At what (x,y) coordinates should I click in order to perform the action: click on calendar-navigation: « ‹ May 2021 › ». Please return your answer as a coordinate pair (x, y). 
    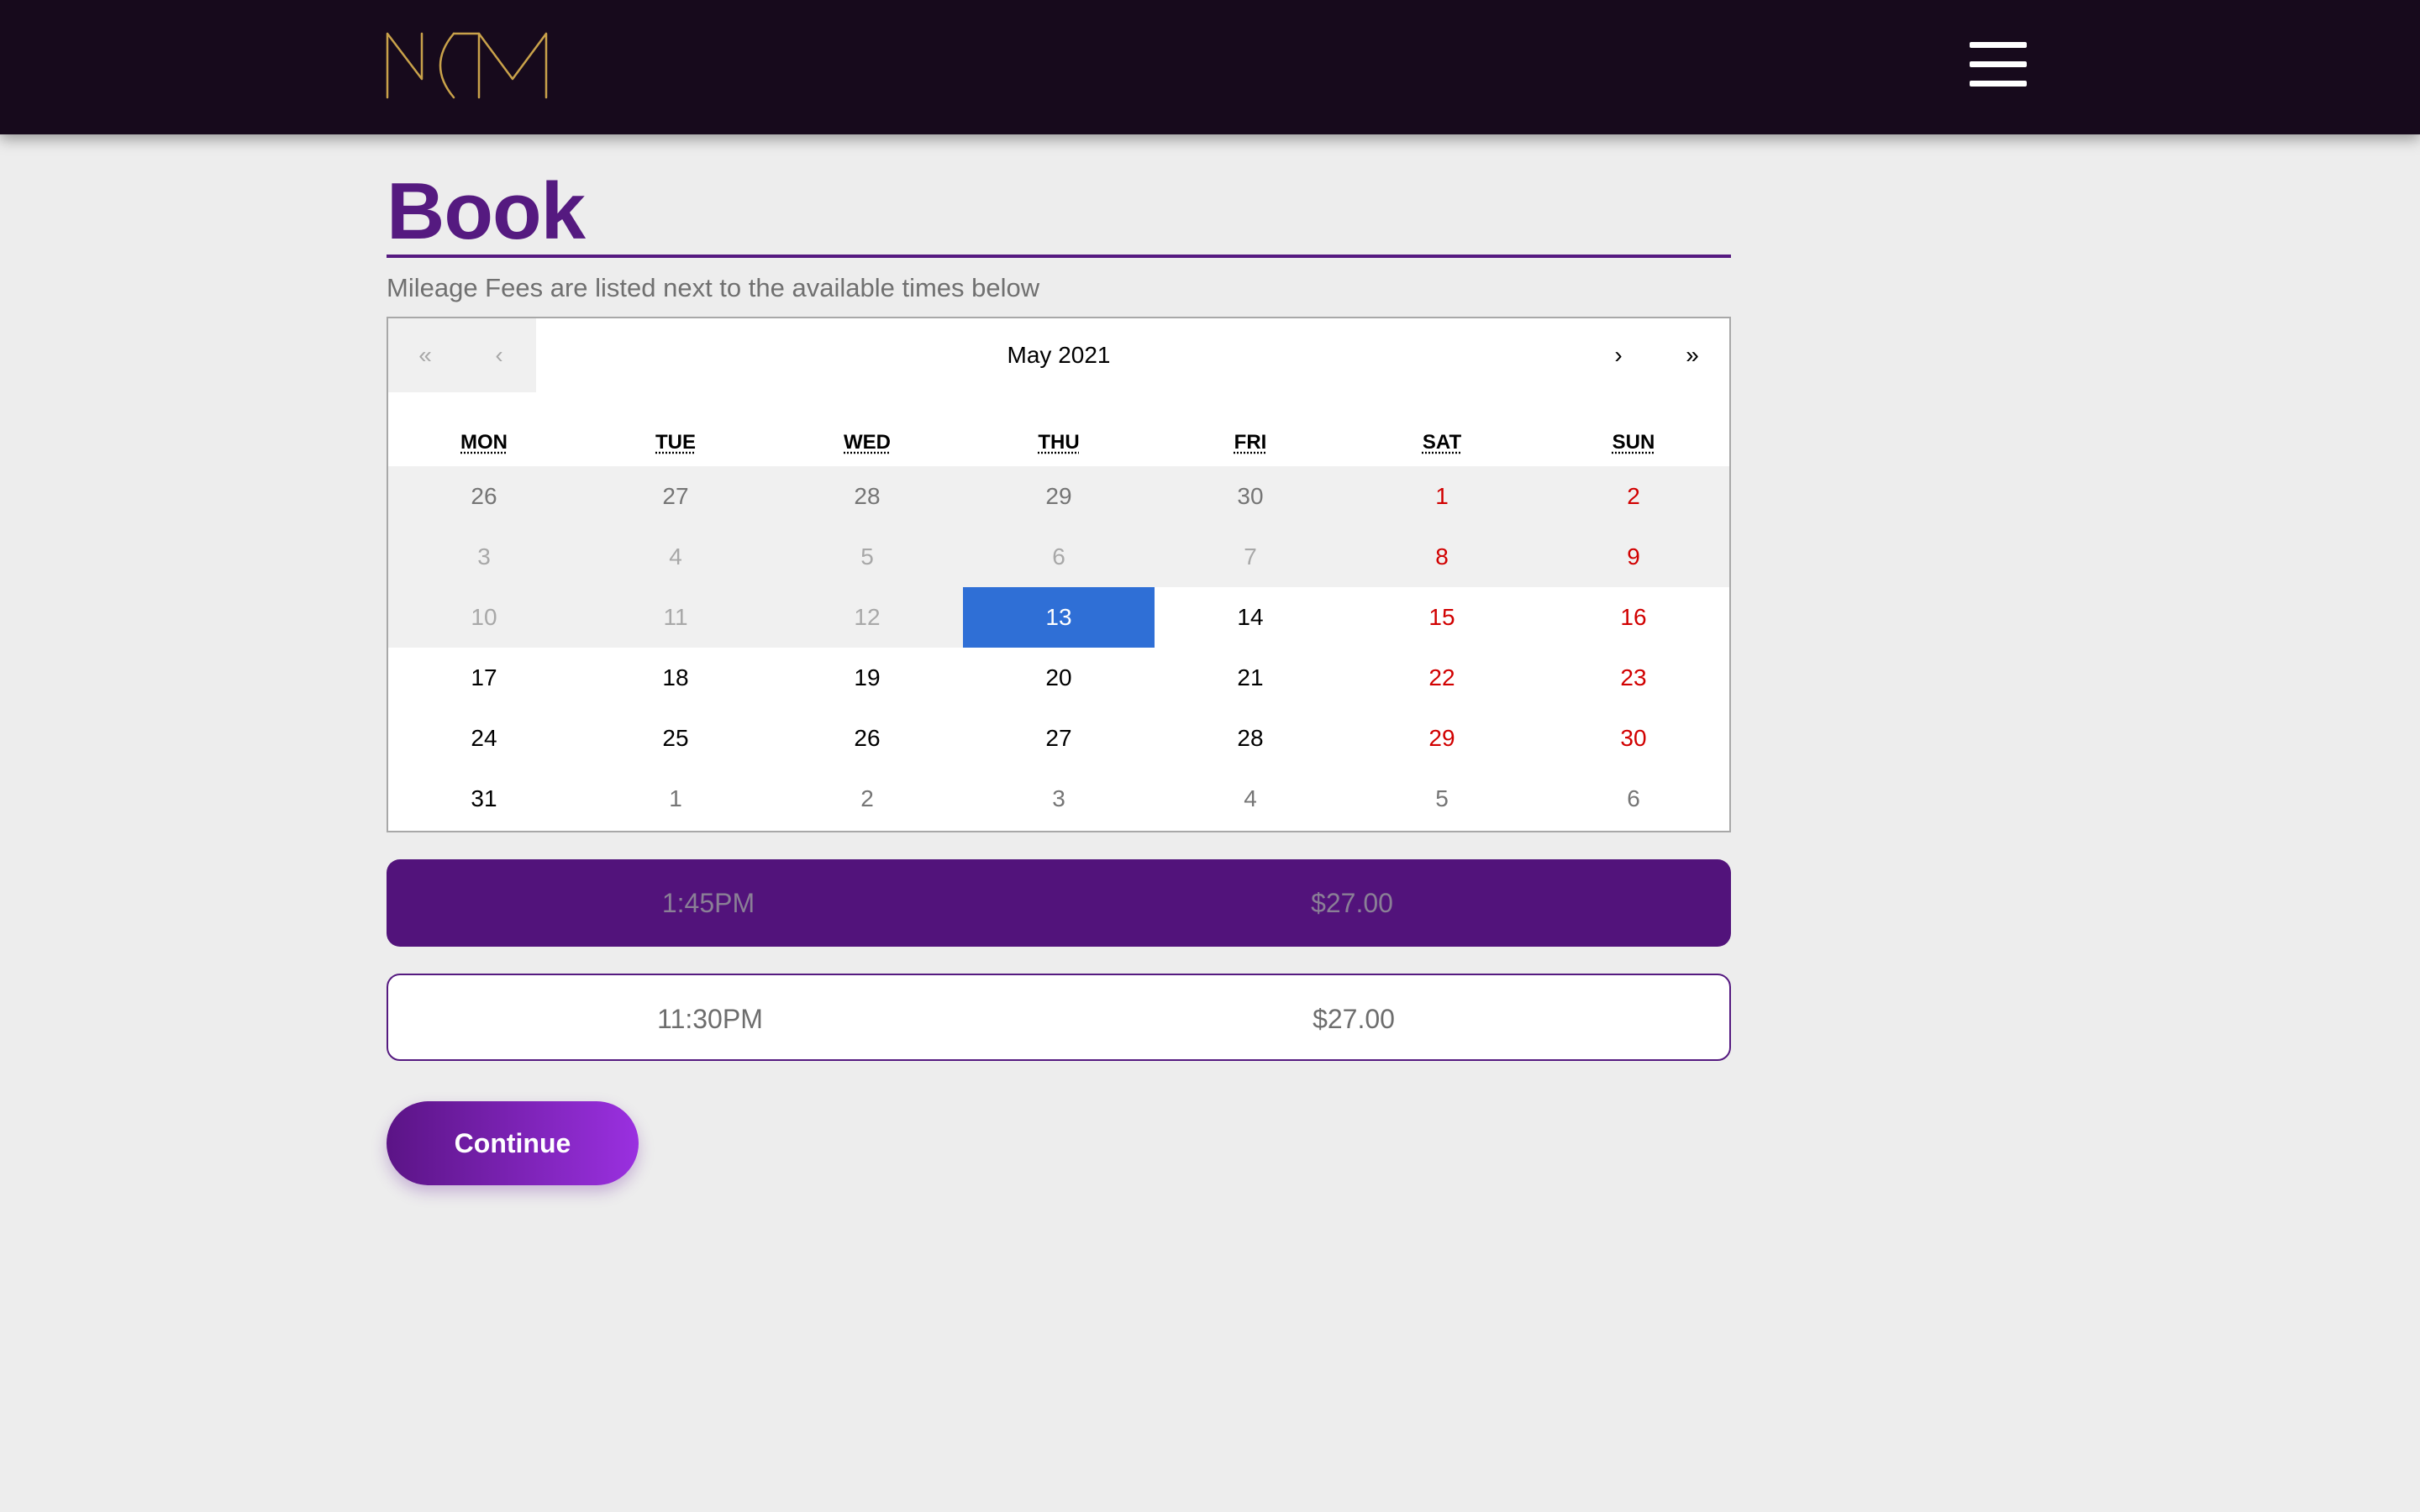
    Looking at the image, I should click on (1058, 355).